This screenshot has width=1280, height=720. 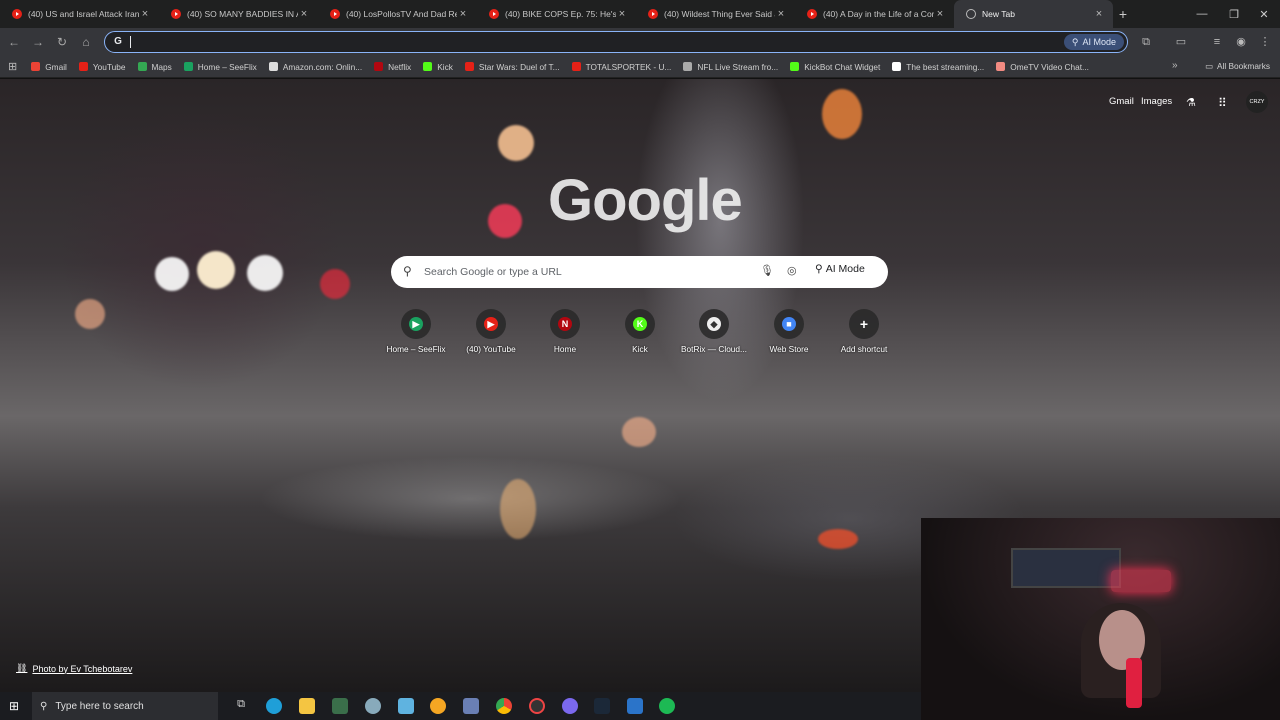 What do you see at coordinates (1156, 101) in the screenshot?
I see `images-link: Images` at bounding box center [1156, 101].